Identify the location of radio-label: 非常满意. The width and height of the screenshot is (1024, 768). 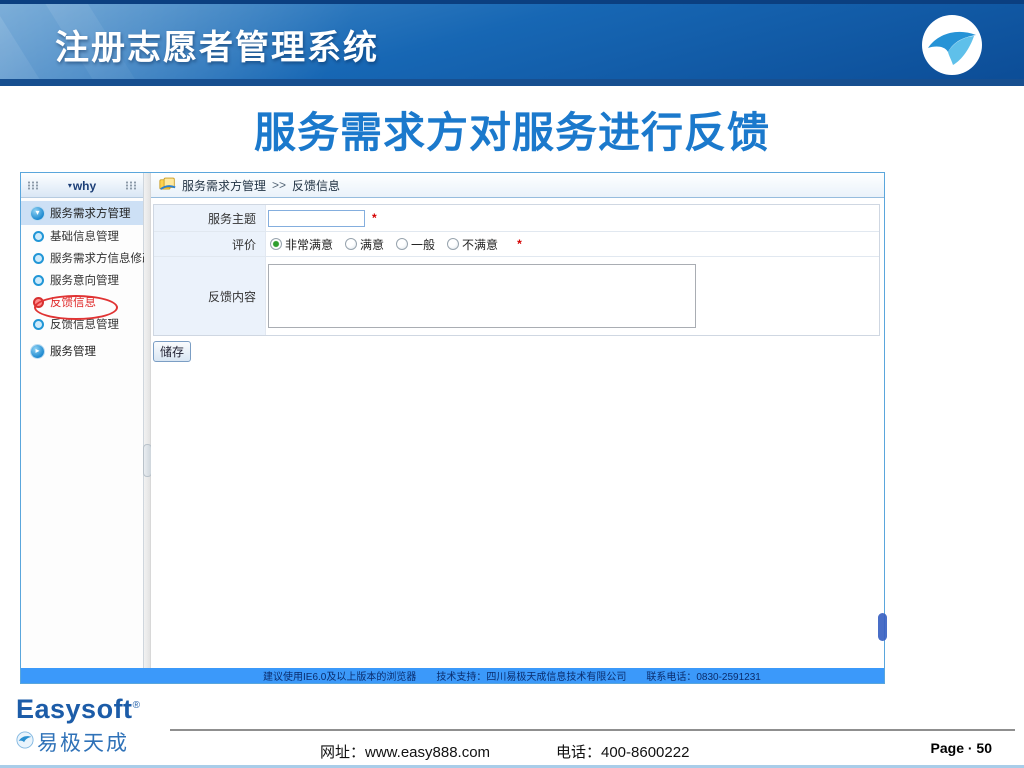
(309, 244).